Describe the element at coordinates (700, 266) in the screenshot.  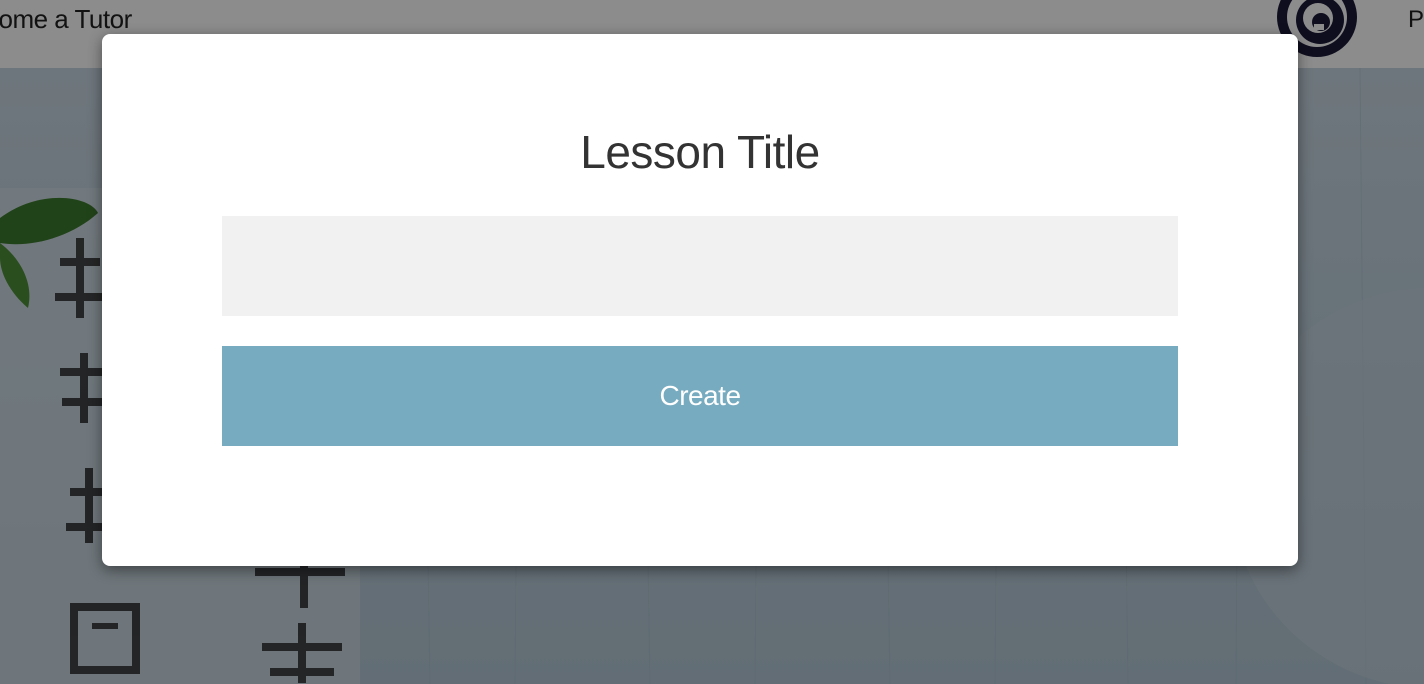
I see `lesson-title-input` at that location.